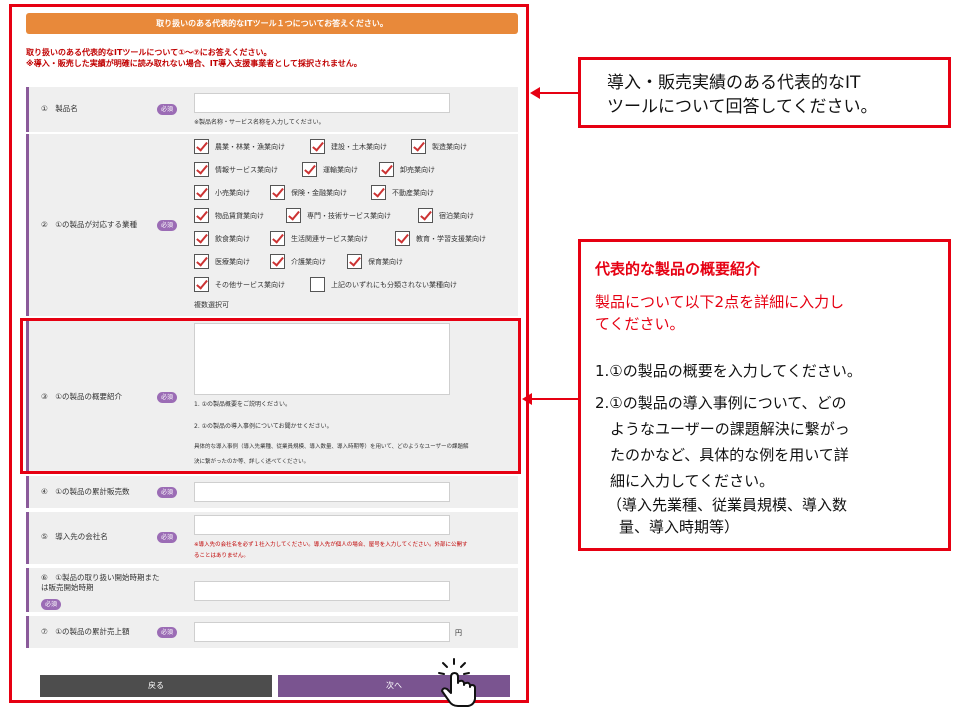 The image size is (956, 707). What do you see at coordinates (322, 103) in the screenshot?
I see `product-name-input` at bounding box center [322, 103].